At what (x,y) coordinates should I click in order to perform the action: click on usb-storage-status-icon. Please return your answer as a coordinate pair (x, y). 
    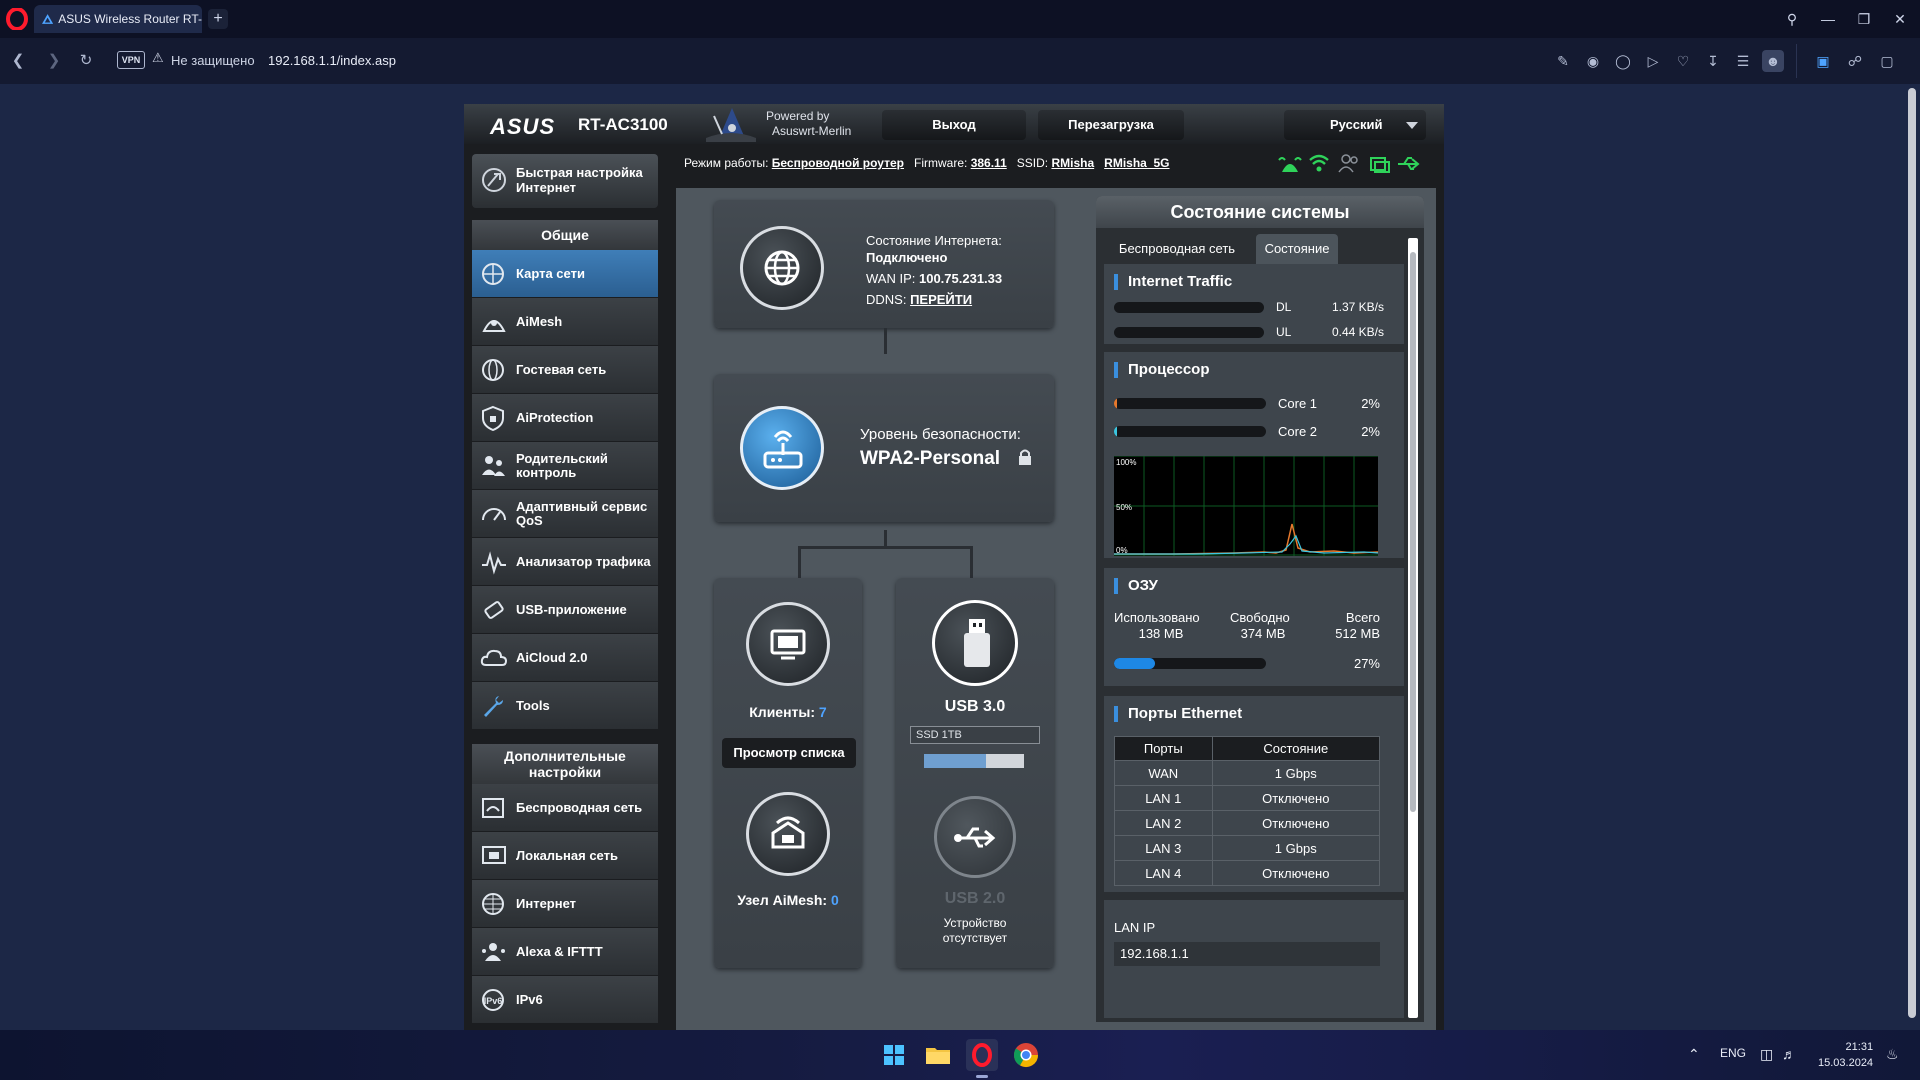
    Looking at the image, I should click on (1379, 164).